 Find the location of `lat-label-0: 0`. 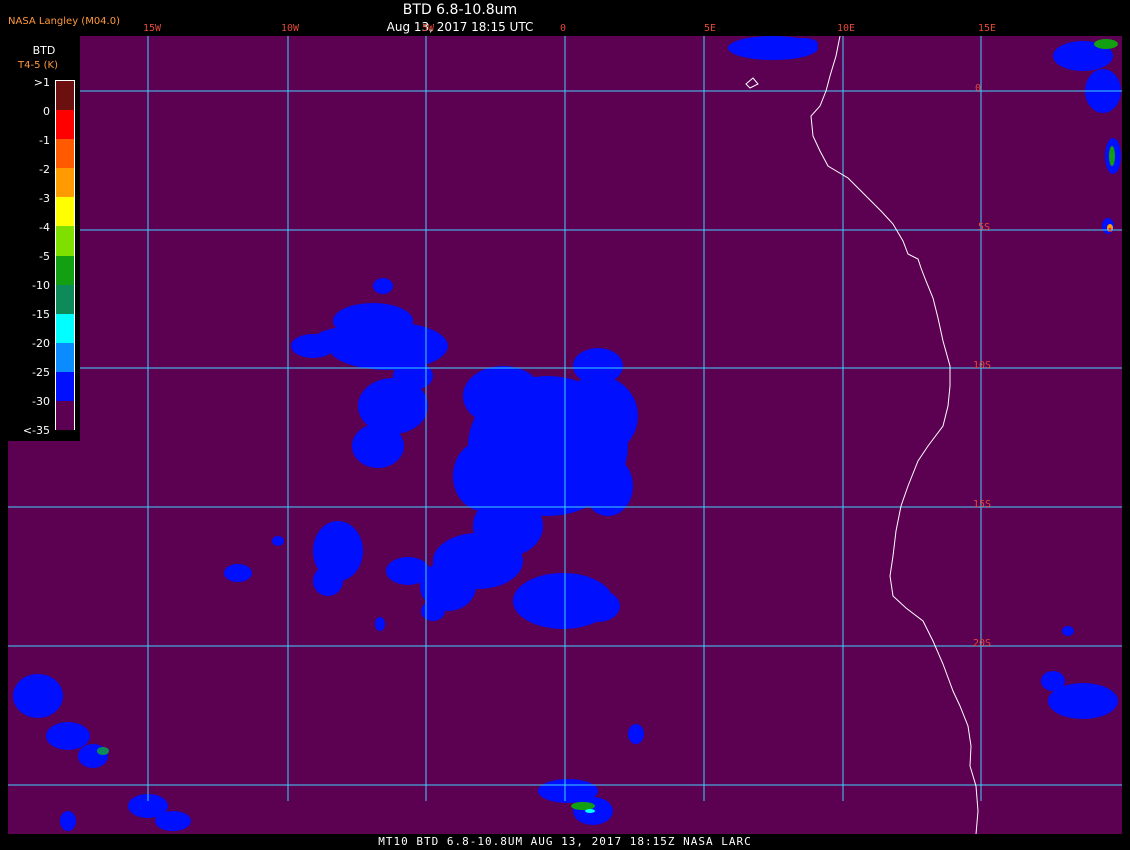

lat-label-0: 0 is located at coordinates (978, 88).